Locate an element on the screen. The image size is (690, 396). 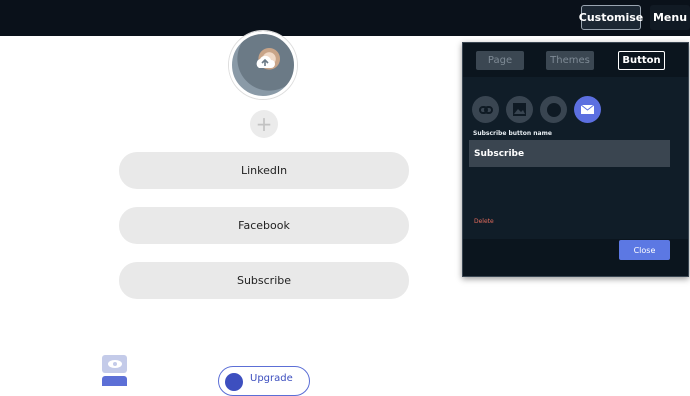
plus-icon: + is located at coordinates (264, 124).